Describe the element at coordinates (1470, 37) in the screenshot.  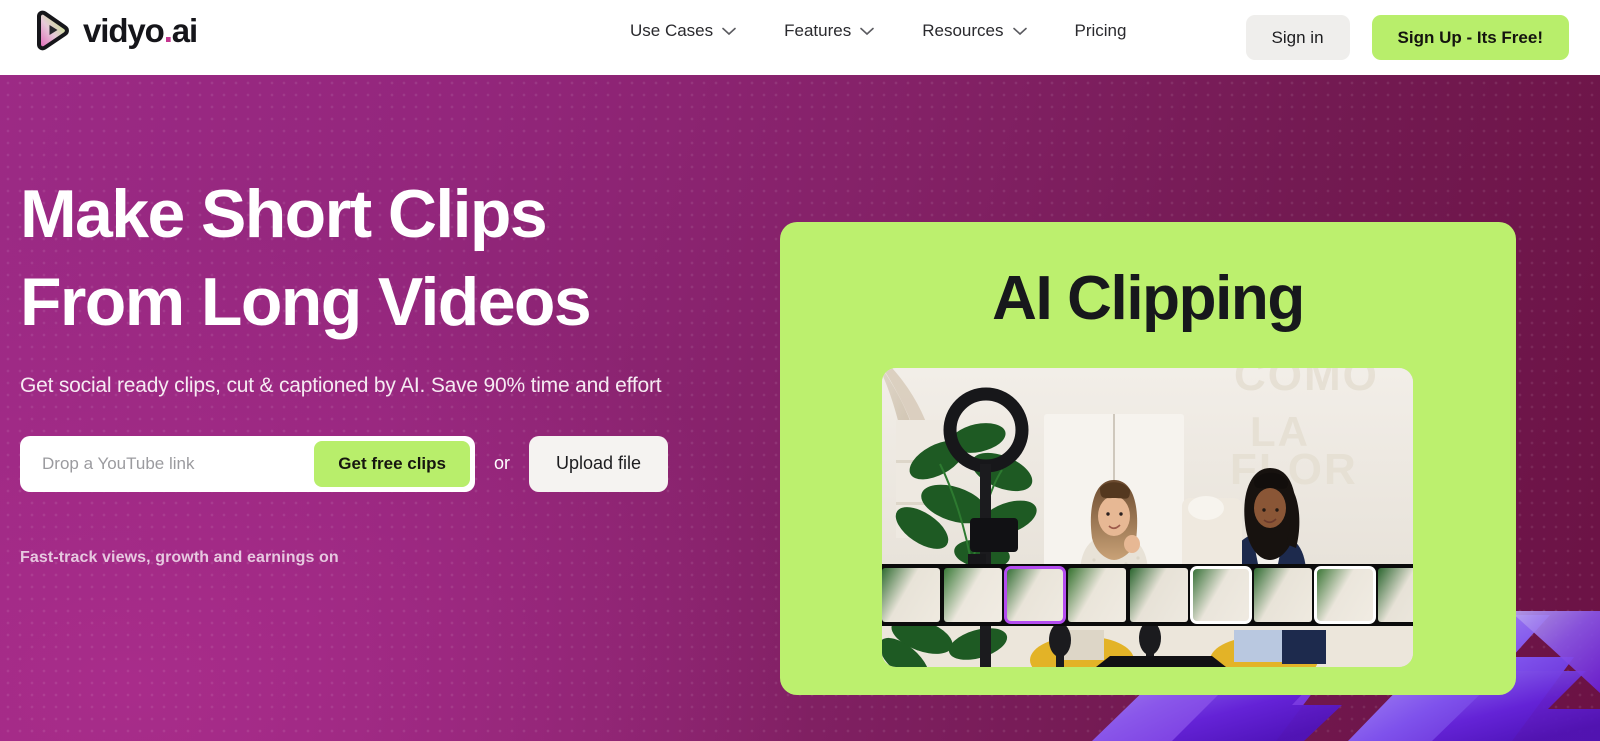
I see `sign-up-button: Sign Up - Its Free!` at that location.